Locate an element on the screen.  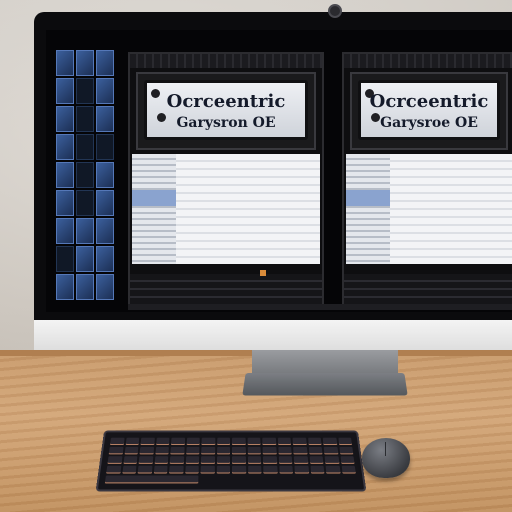
monitor-chin is located at coordinates (273, 335).